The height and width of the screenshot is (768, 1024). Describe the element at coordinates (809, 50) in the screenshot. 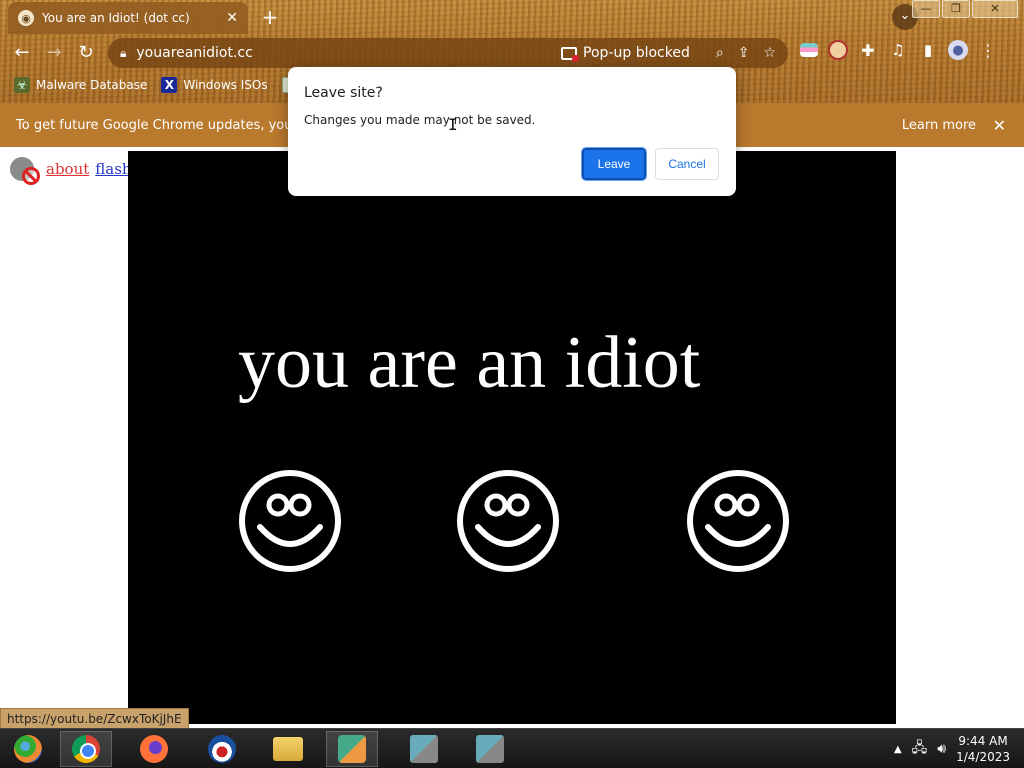

I see `flag-extension-icon` at that location.